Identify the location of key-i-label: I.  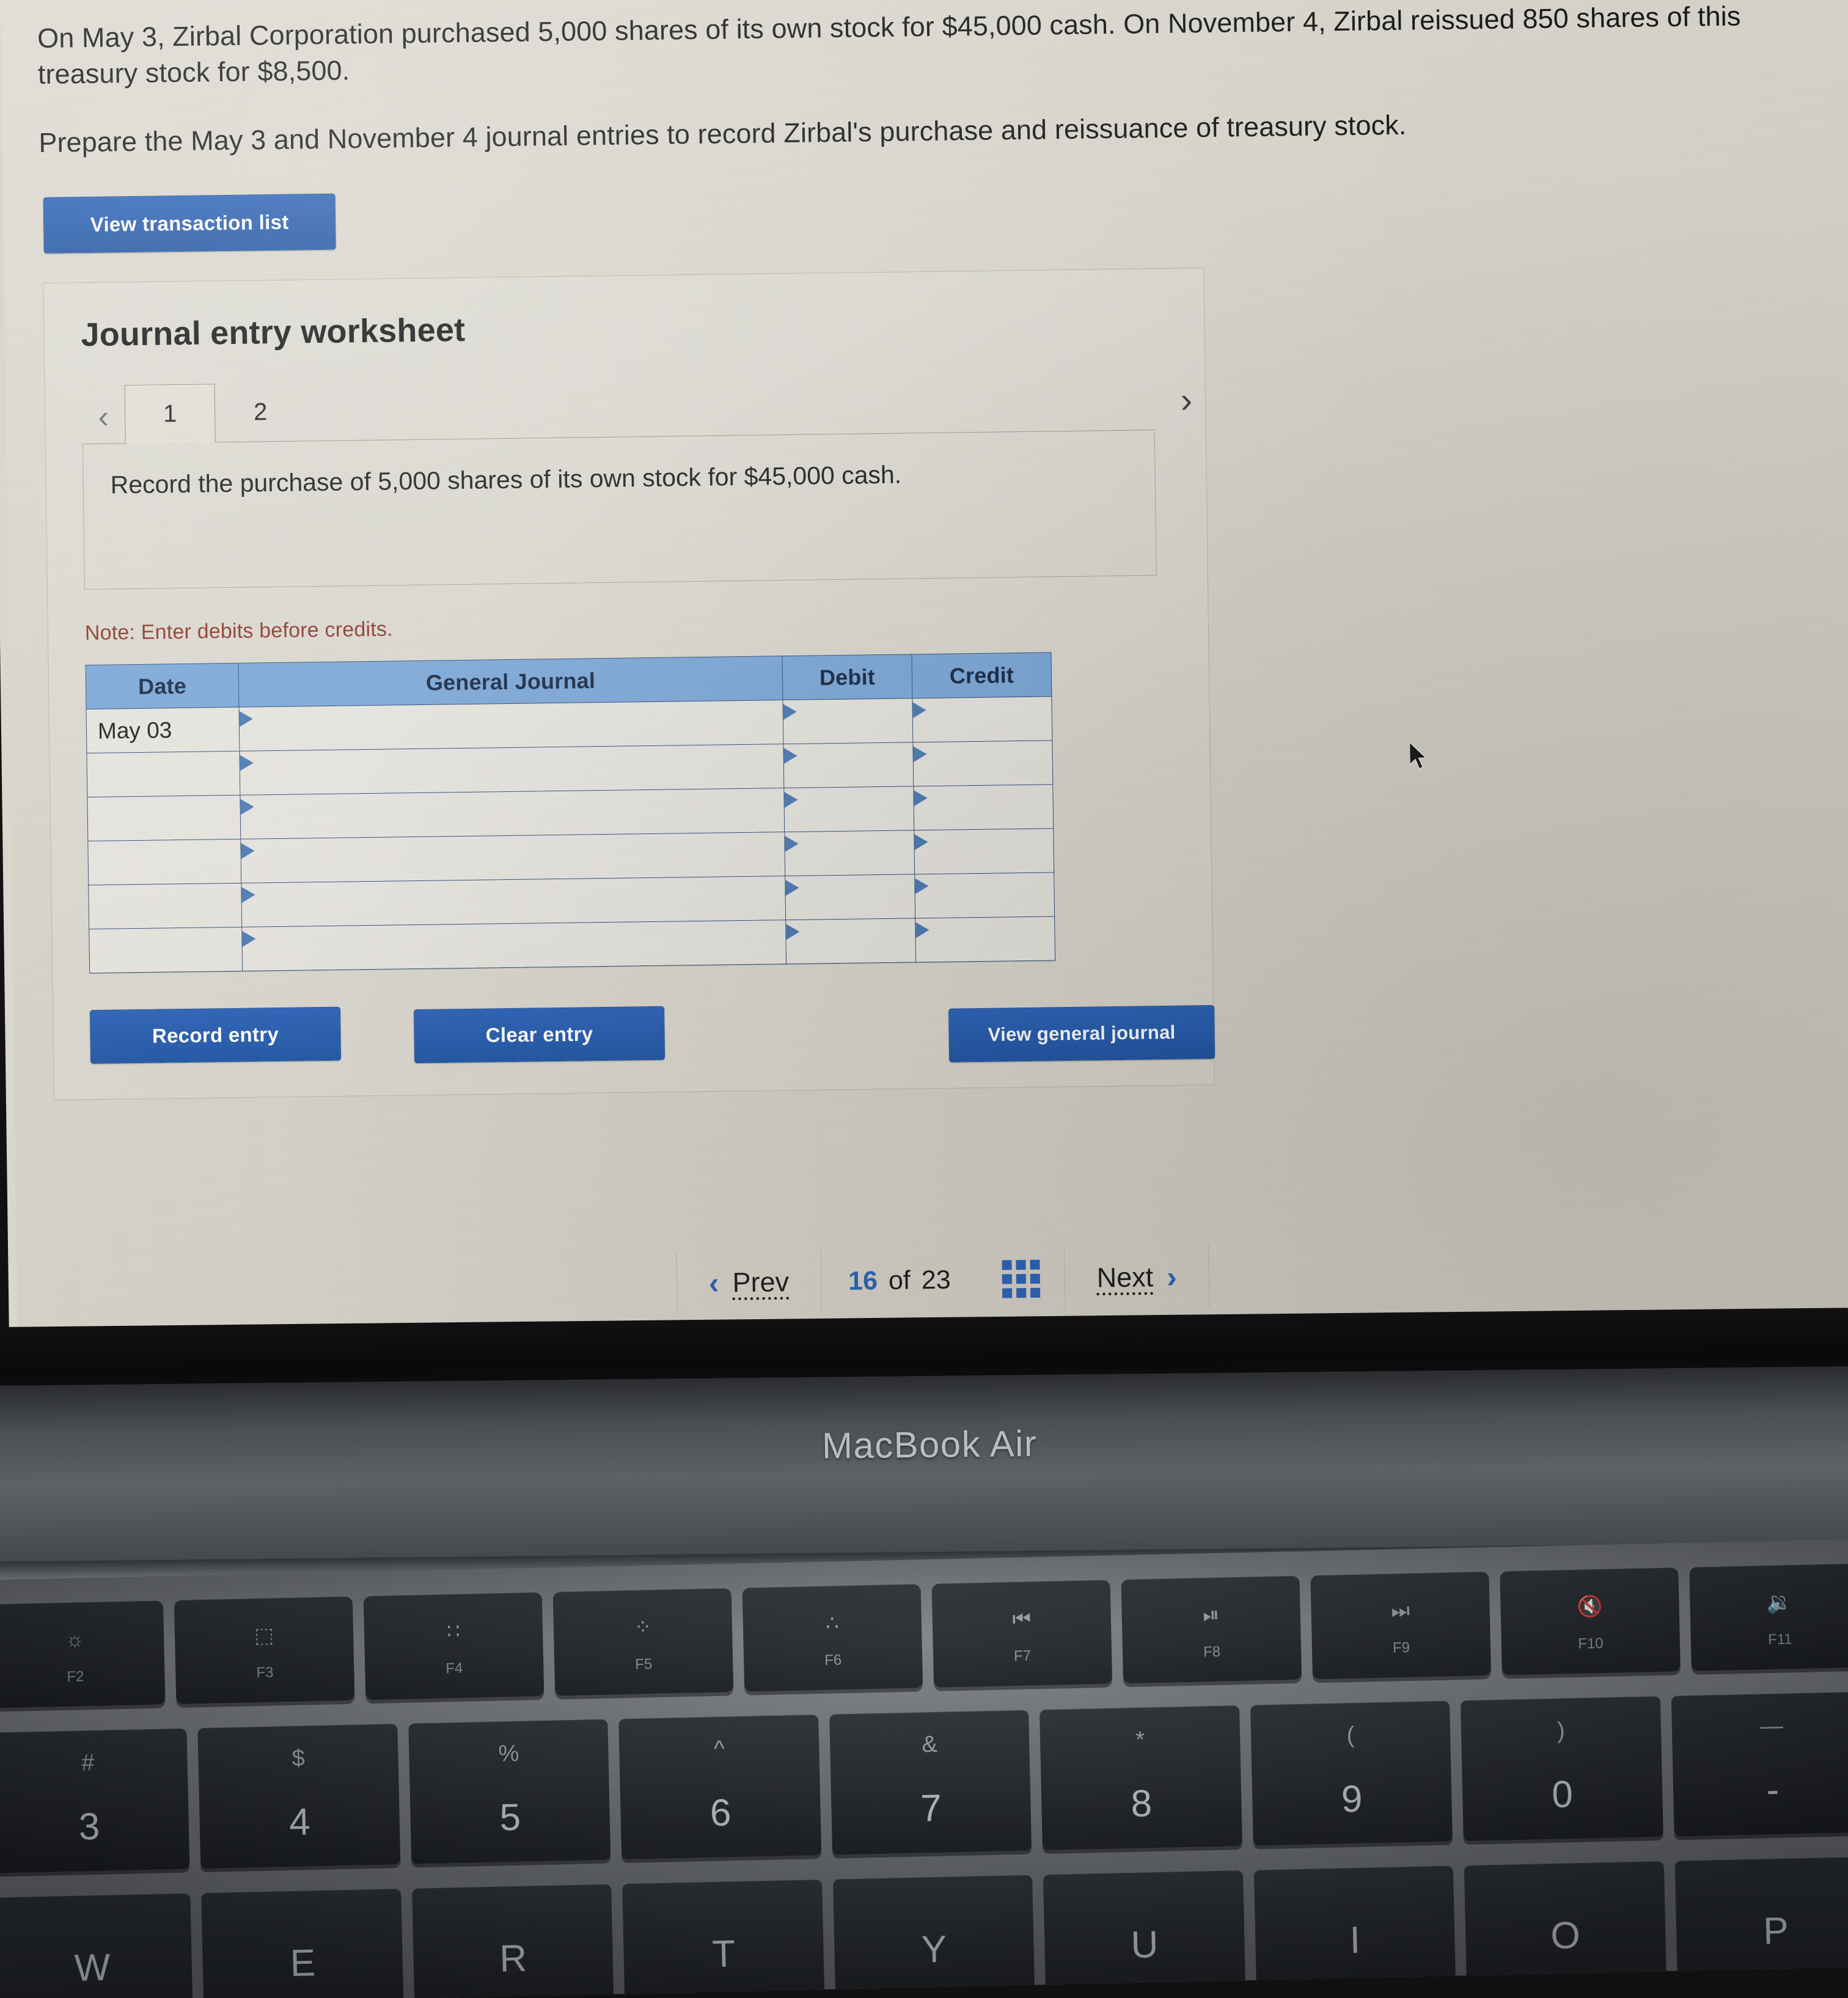
(1355, 1940).